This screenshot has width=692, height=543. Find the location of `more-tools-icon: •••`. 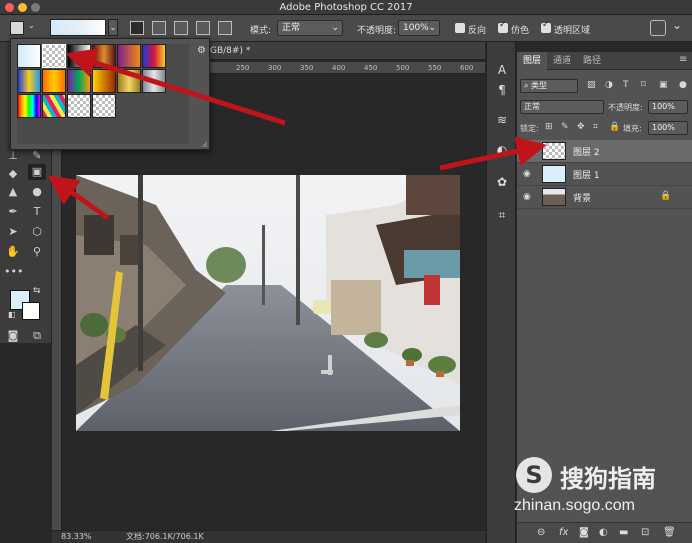

more-tools-icon: ••• is located at coordinates (13, 272).